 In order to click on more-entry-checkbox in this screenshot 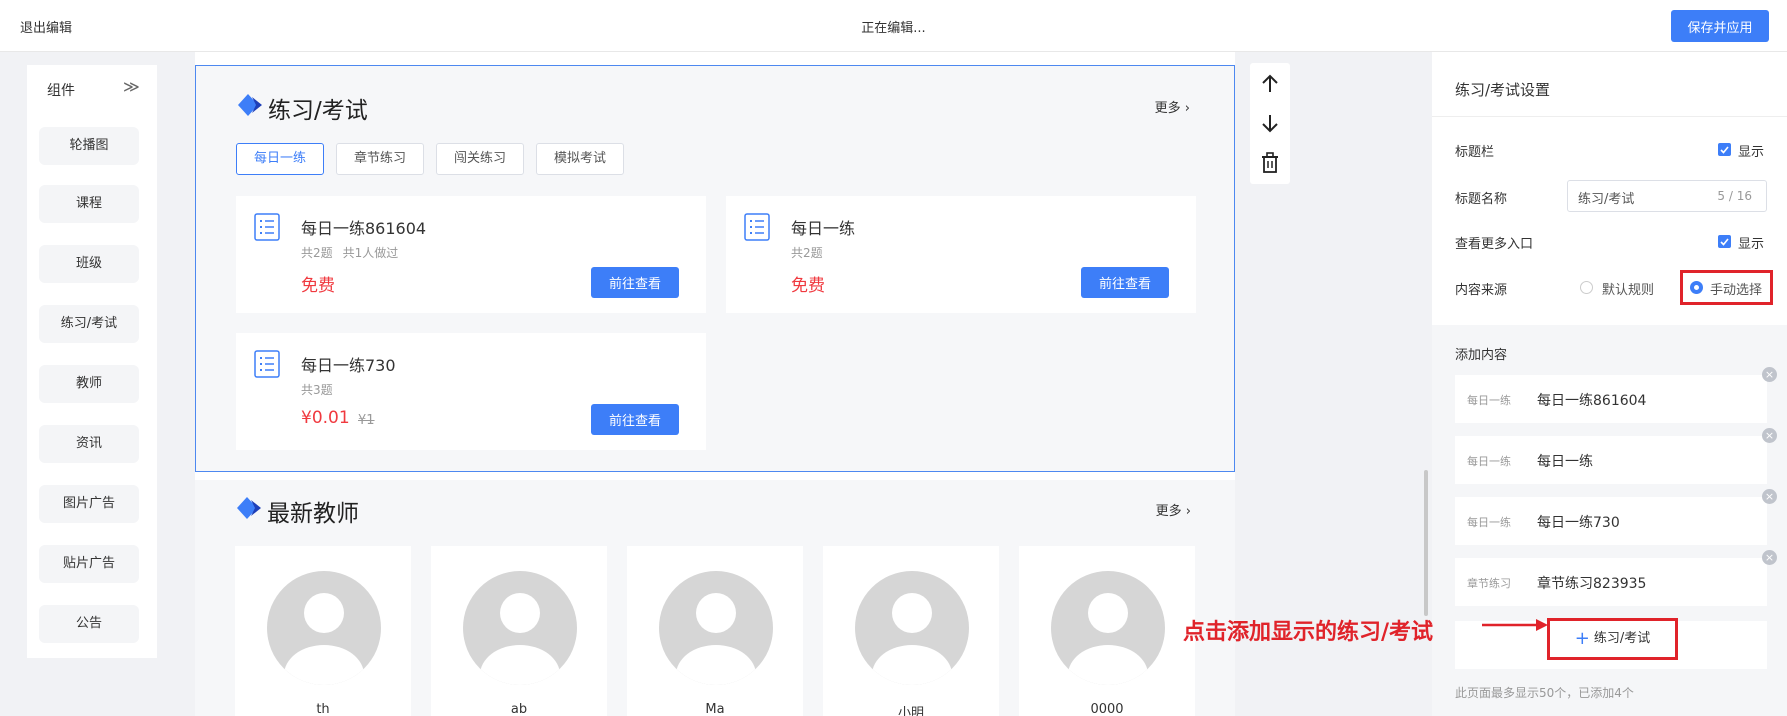, I will do `click(1724, 241)`.